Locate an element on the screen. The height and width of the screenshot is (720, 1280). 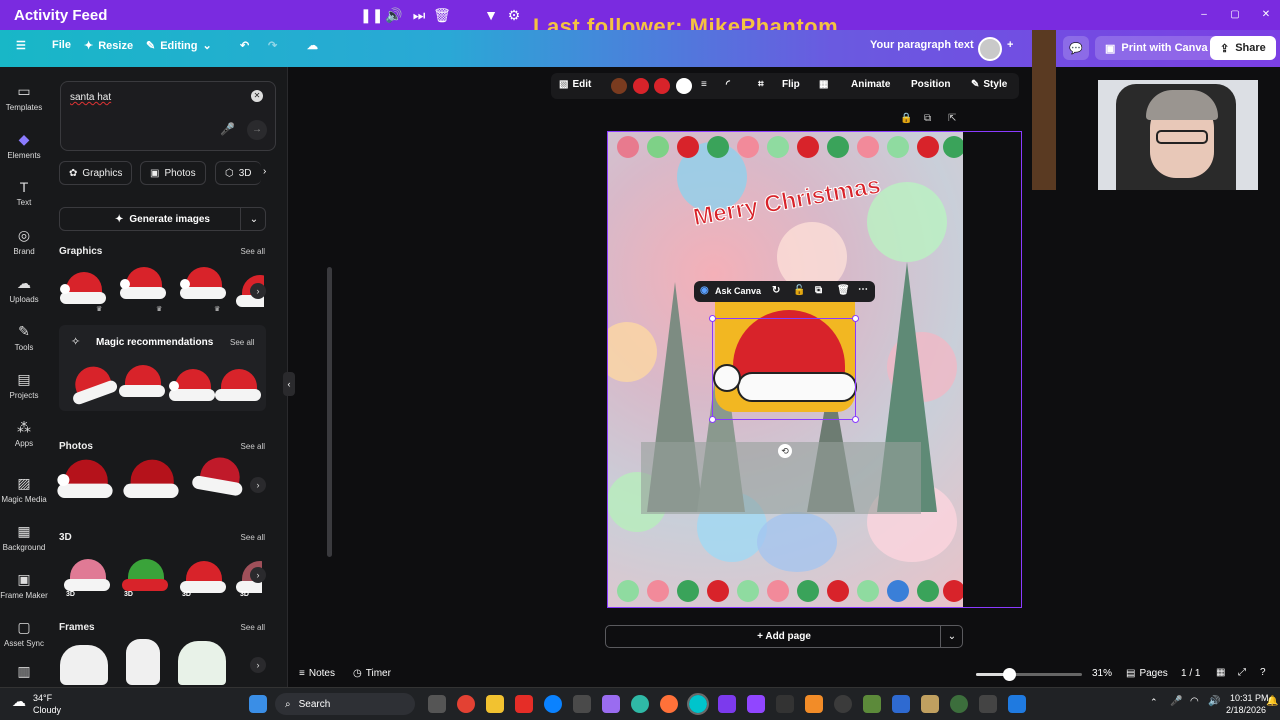
frames-next-icon: › is located at coordinates (258, 665).